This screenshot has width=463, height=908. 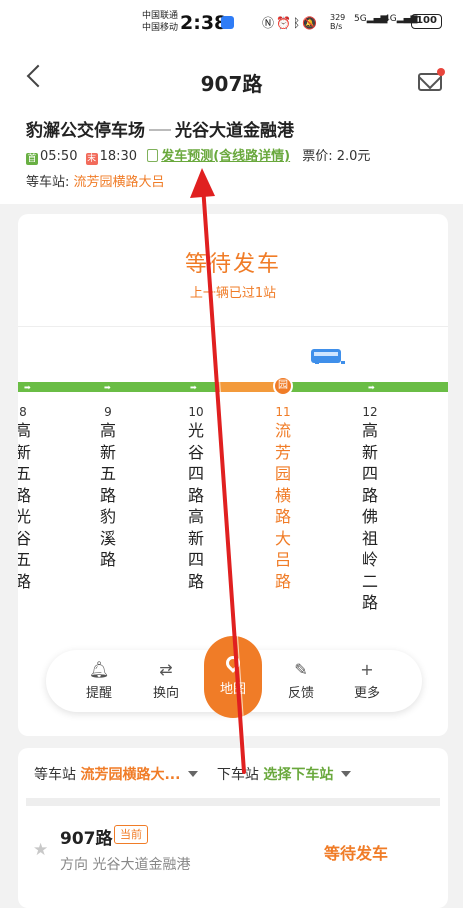 I want to click on line-name: 907路, so click(x=86, y=839).